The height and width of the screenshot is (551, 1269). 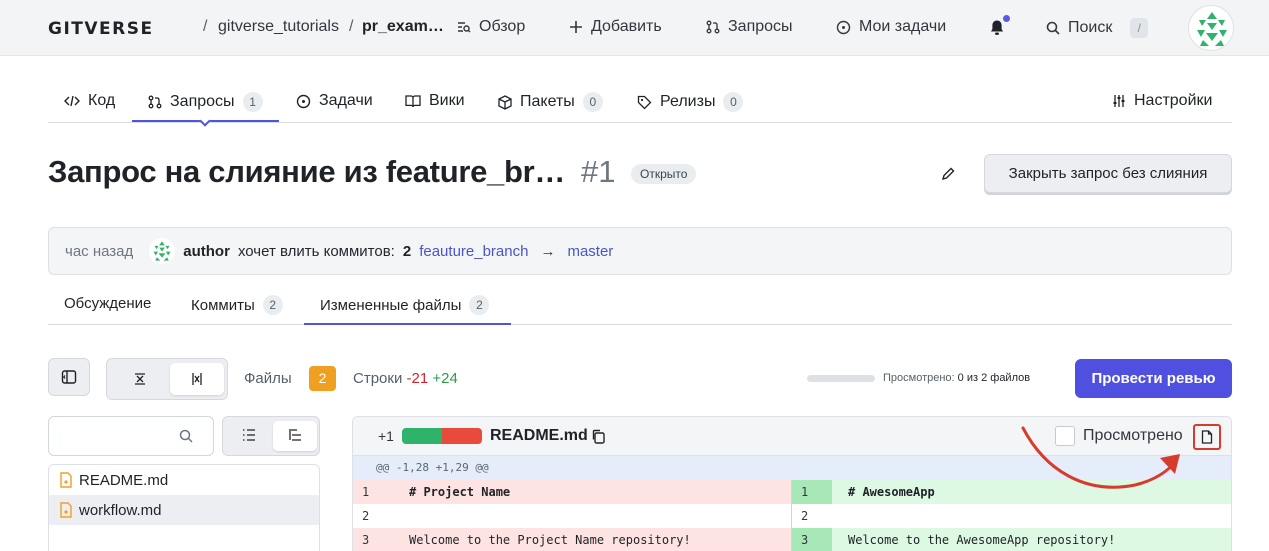 I want to click on edit-title-button, so click(x=948, y=174).